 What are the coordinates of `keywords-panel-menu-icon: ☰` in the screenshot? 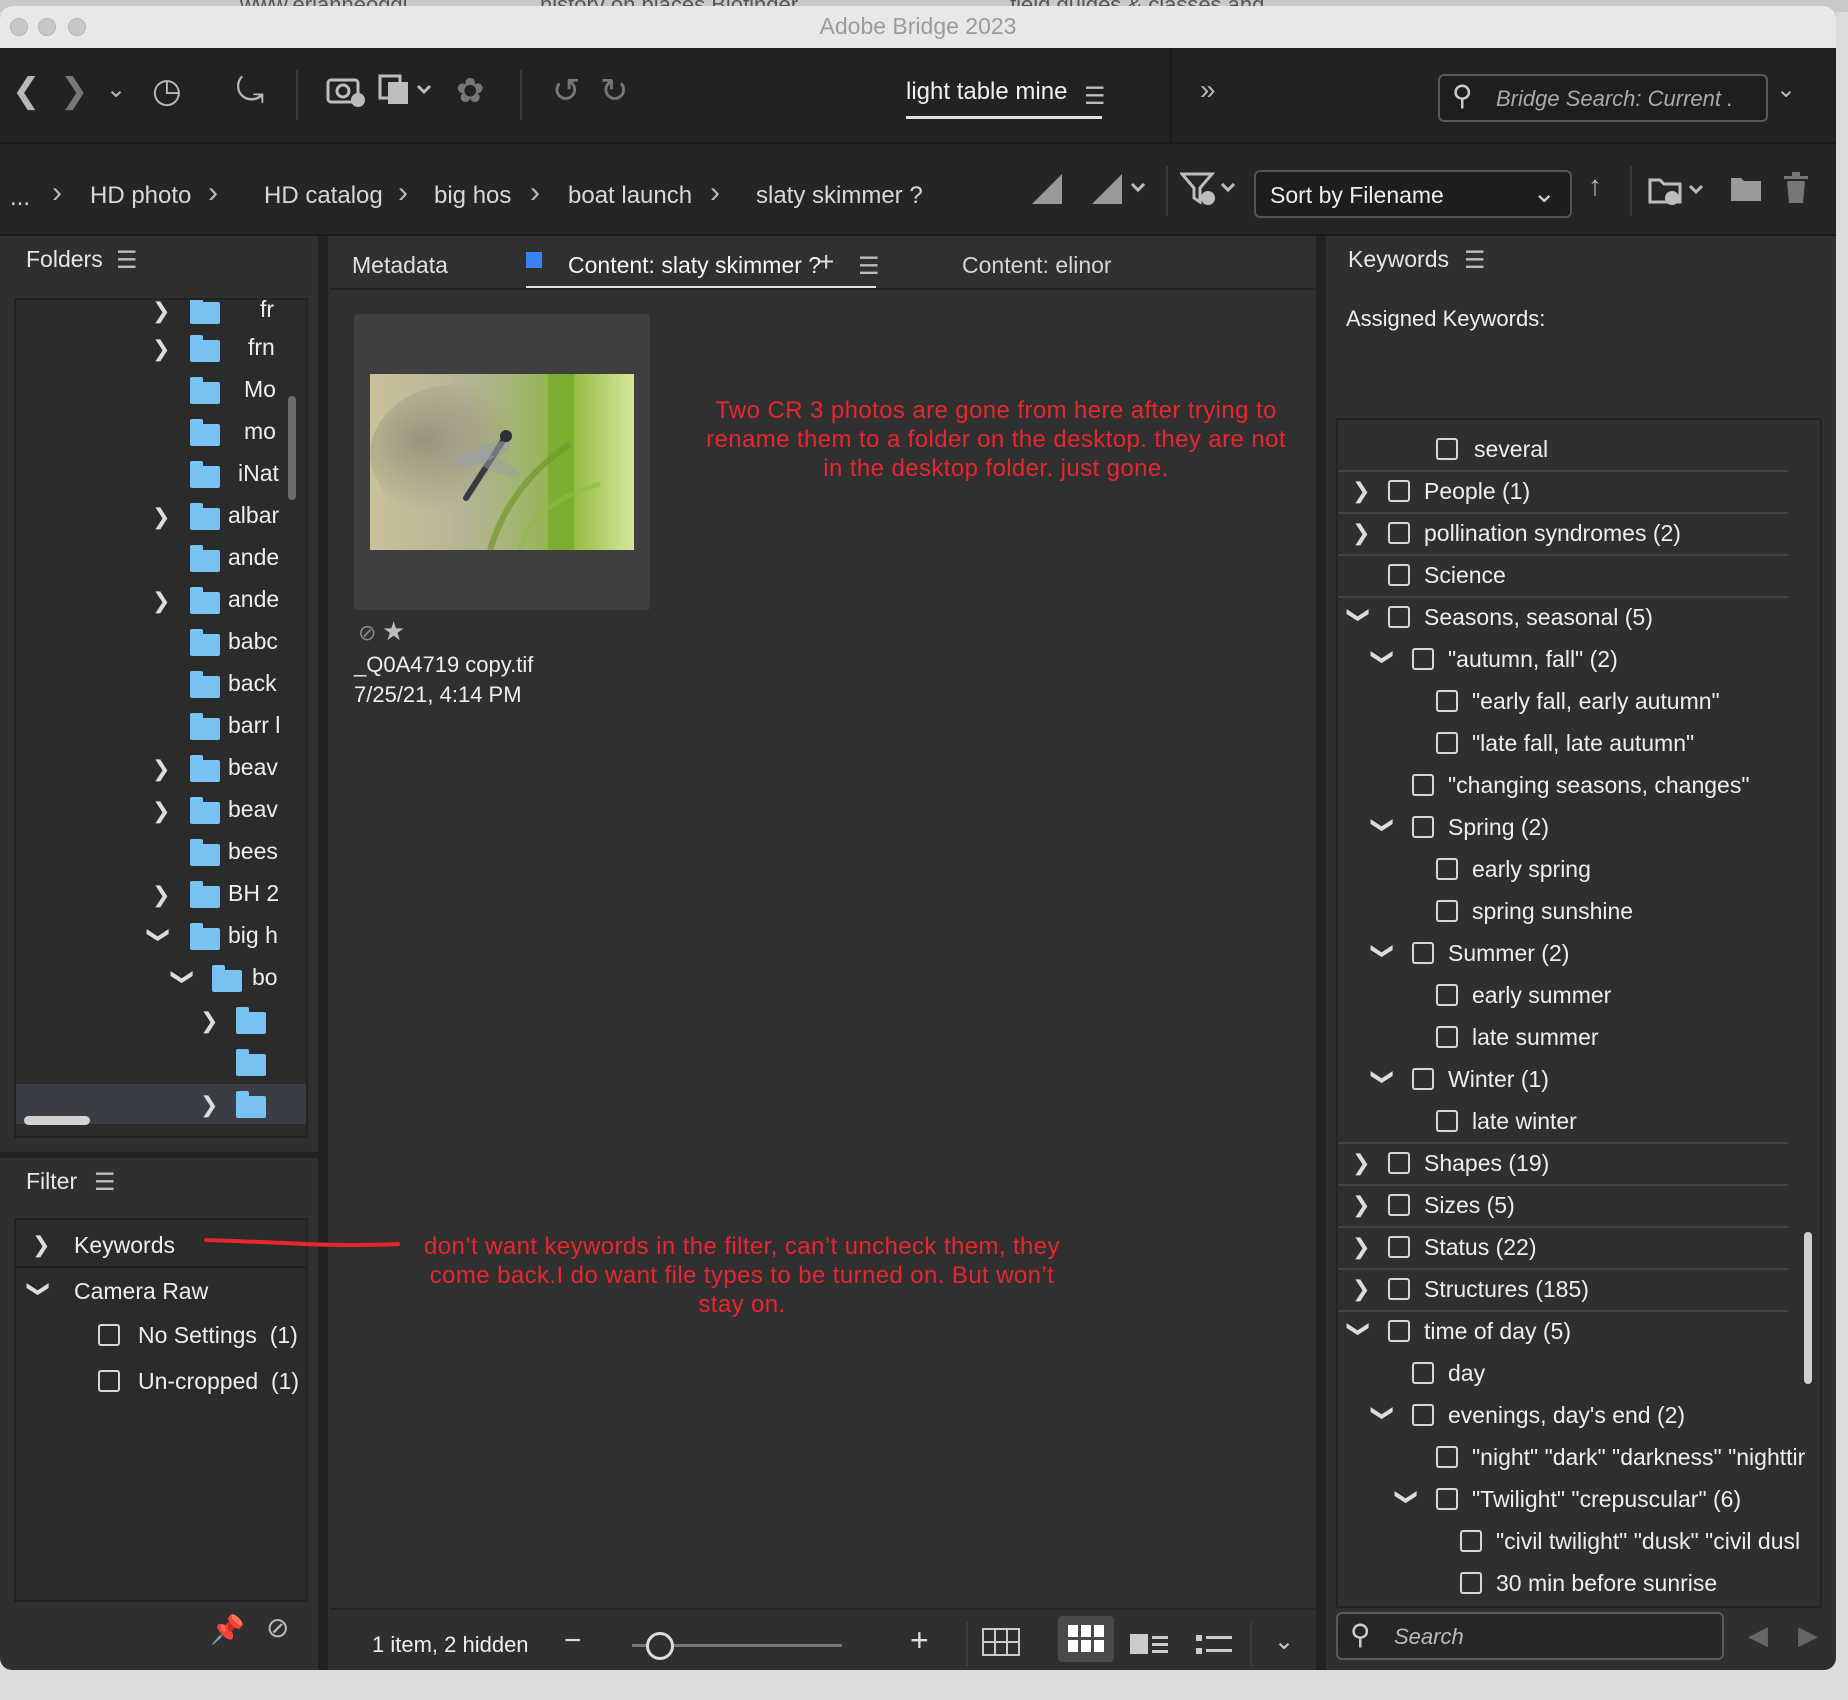 It's located at (1475, 260).